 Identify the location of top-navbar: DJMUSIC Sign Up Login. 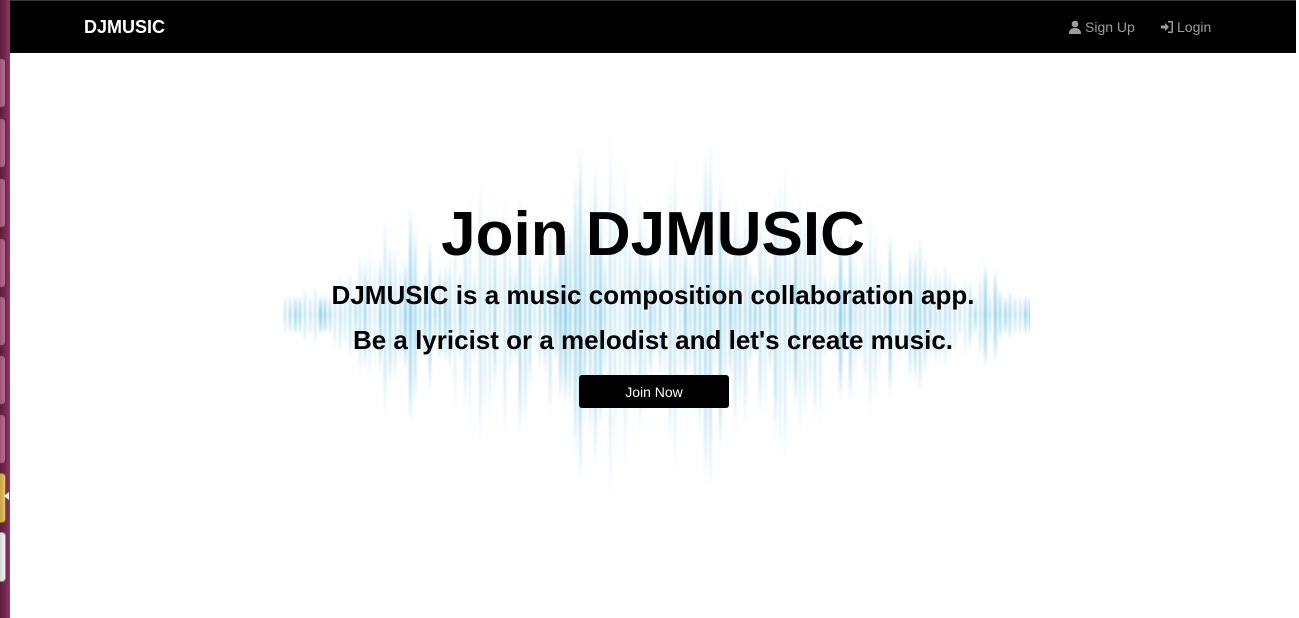
(653, 26).